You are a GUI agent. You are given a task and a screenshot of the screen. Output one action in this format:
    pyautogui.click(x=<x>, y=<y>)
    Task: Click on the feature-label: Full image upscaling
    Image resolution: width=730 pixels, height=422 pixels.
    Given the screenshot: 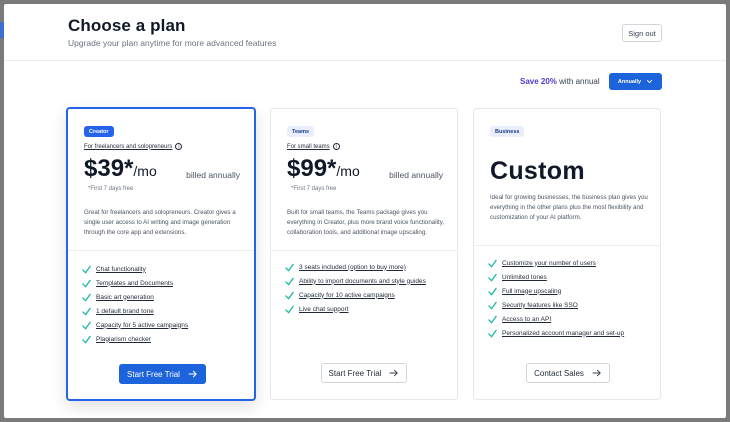 What is the action you would take?
    pyautogui.click(x=531, y=291)
    